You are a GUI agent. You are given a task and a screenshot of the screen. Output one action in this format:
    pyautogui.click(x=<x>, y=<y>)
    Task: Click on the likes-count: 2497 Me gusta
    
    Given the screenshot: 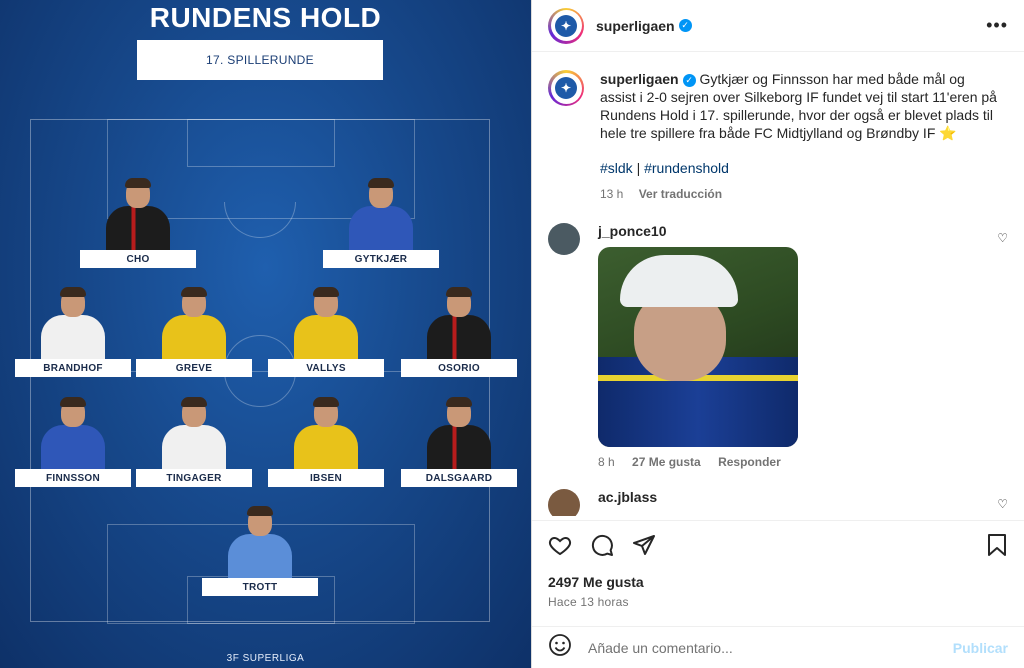 What is the action you would take?
    pyautogui.click(x=596, y=582)
    